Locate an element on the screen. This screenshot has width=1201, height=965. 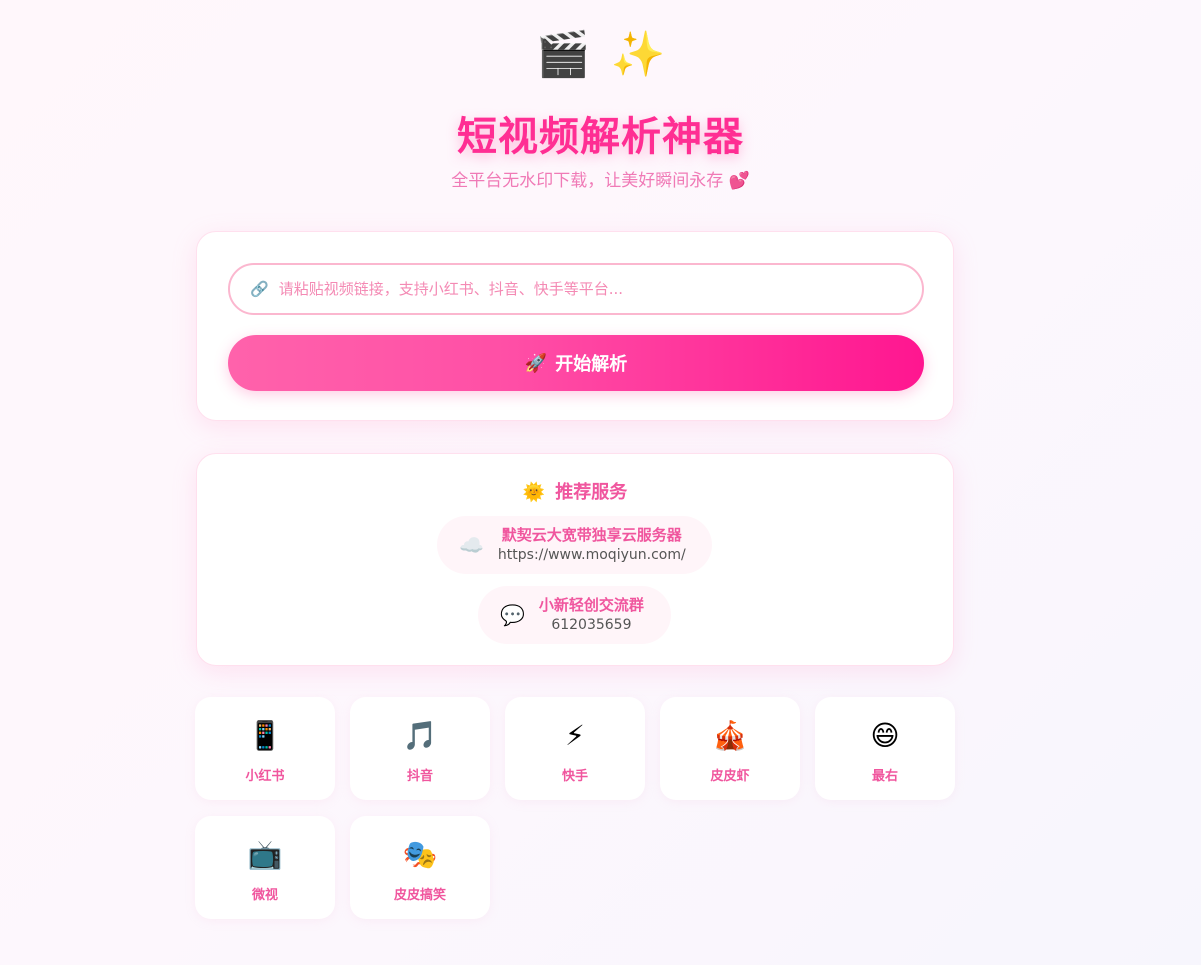
theater-masks-icon: 🎭 is located at coordinates (420, 854).